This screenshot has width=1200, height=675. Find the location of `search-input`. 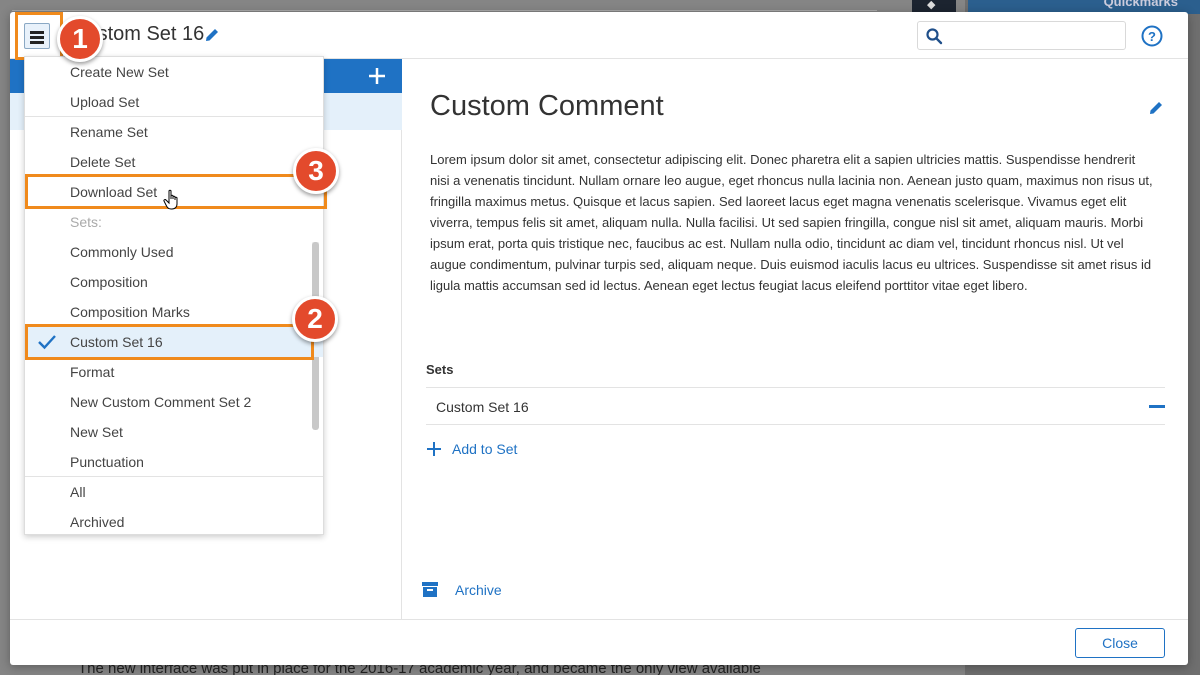

search-input is located at coordinates (1035, 36).